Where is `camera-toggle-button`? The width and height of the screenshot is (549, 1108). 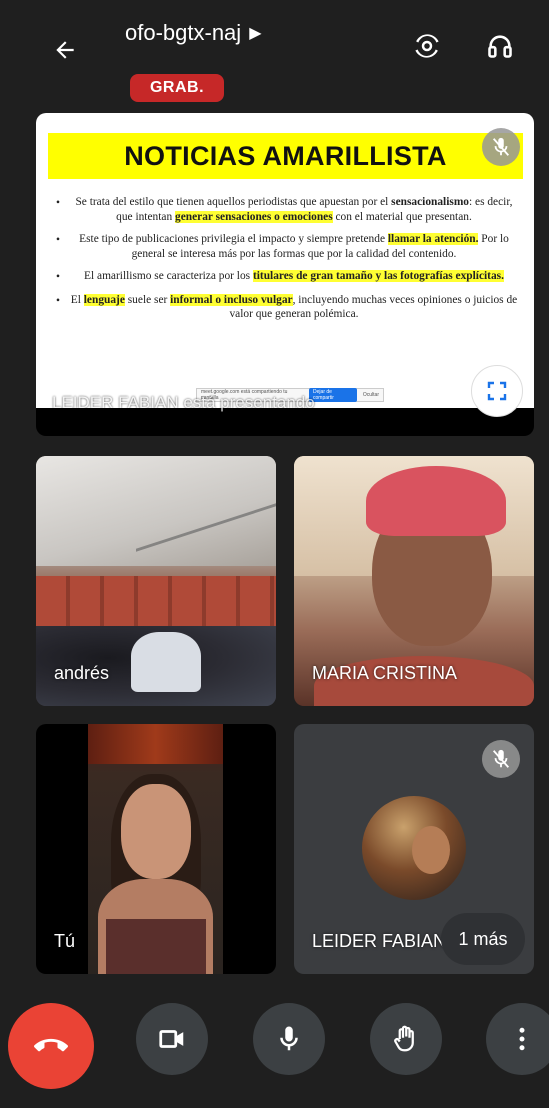
camera-toggle-button is located at coordinates (172, 1039).